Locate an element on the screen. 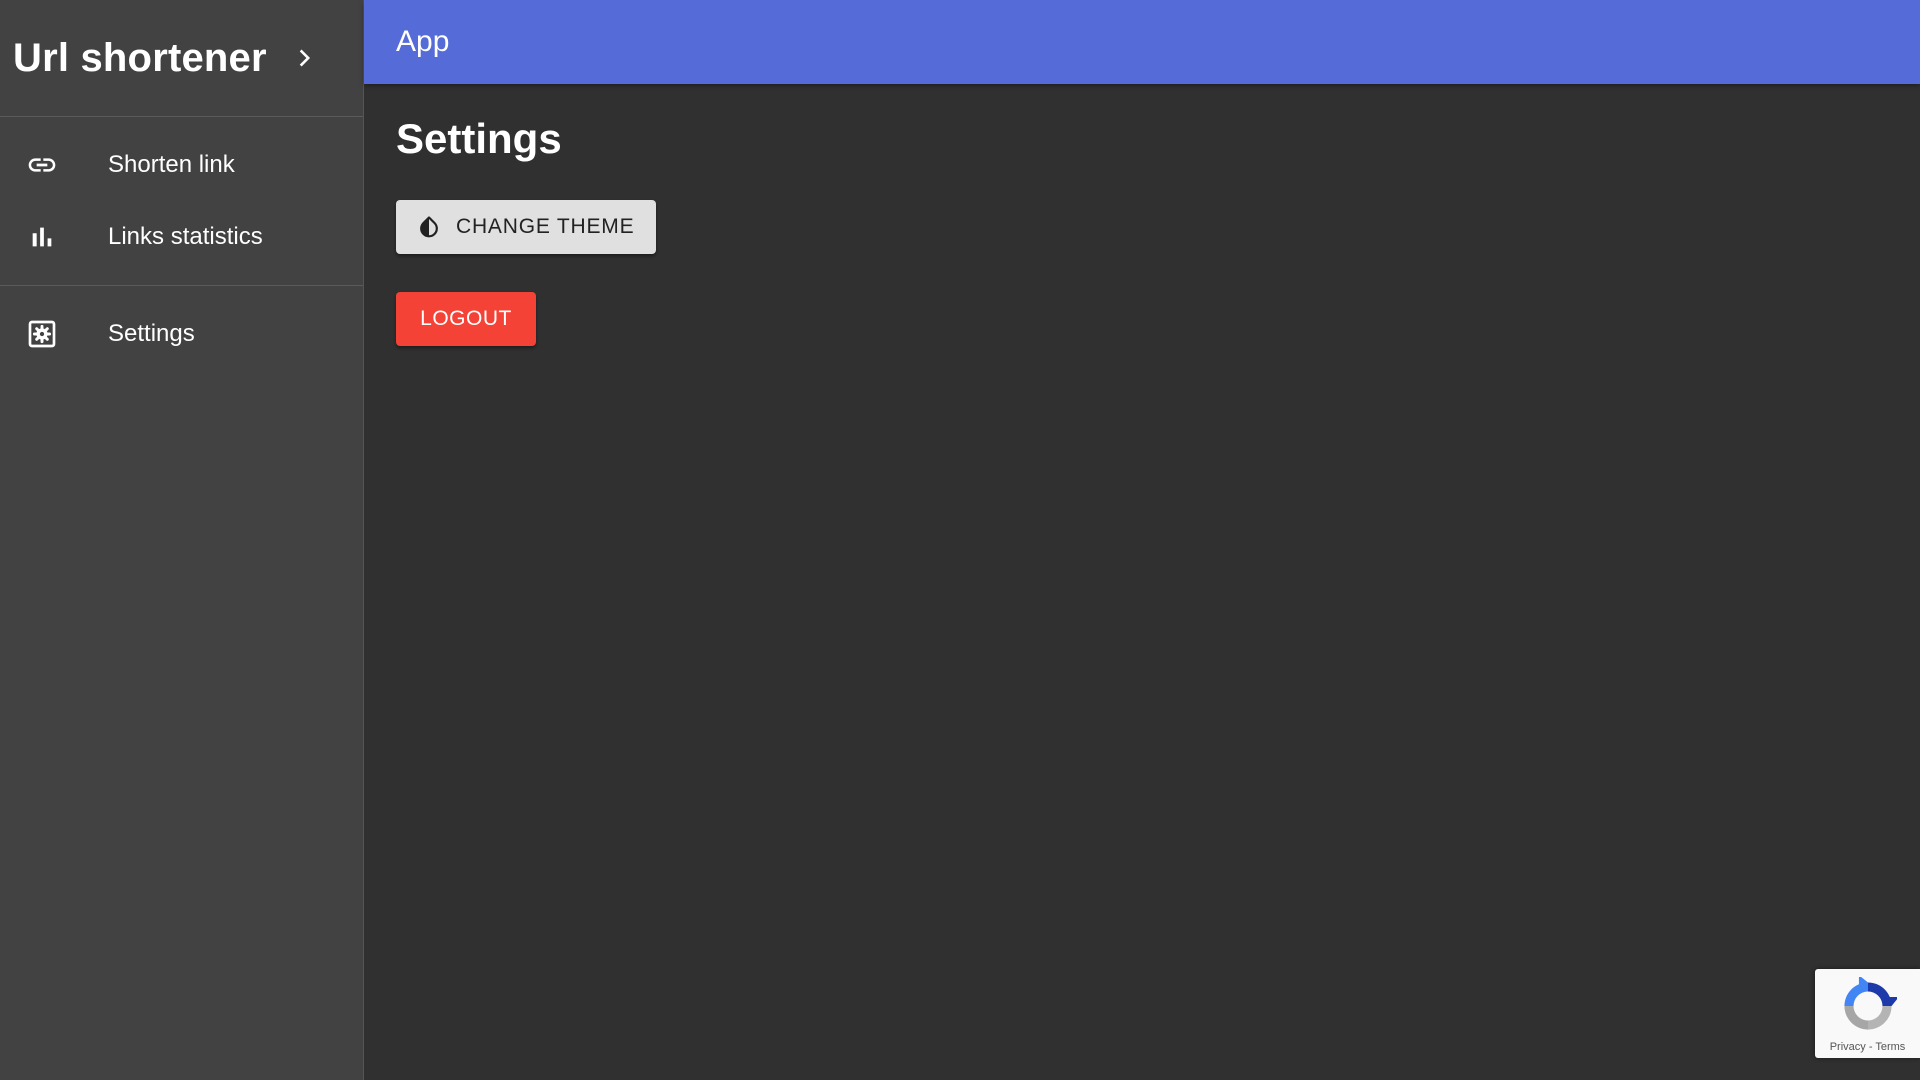  sidebar-item-shorten-link: Shorten link is located at coordinates (181, 165).